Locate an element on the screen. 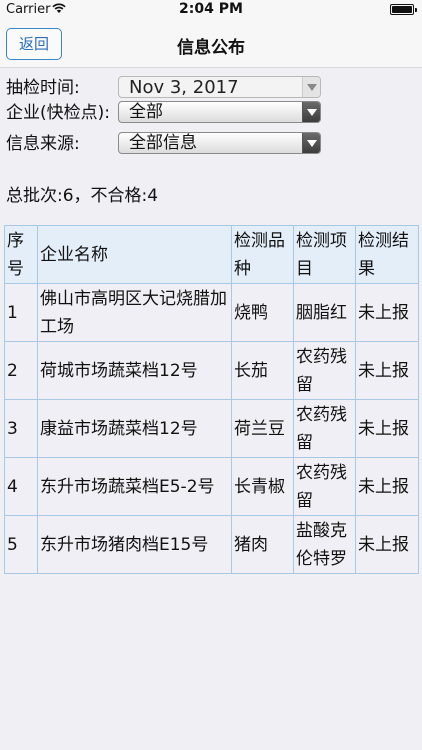 Image resolution: width=422 pixels, height=750 pixels. status-time: 2:04 PM is located at coordinates (211, 9).